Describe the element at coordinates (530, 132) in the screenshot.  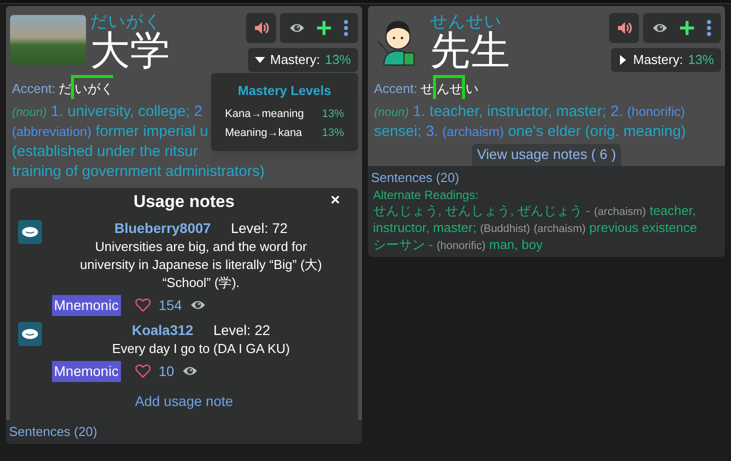
I see `definition-line: sensei; 3. (archaism) one's elder (orig. meaning)` at that location.